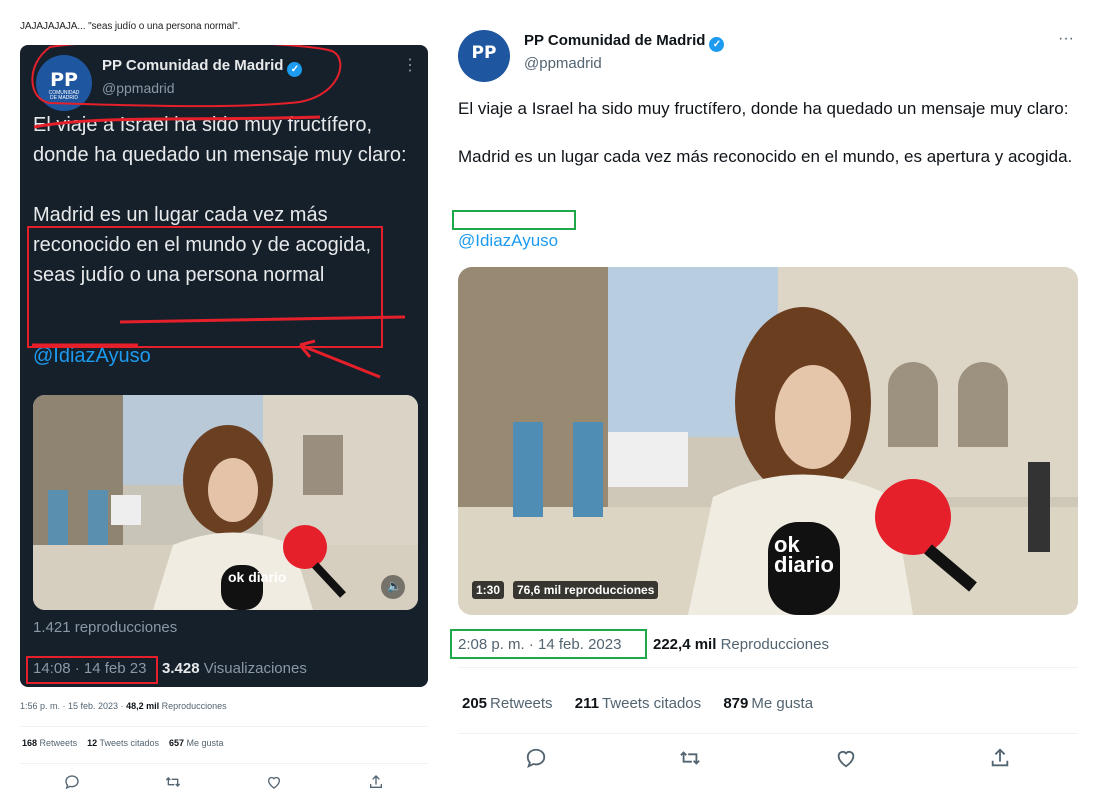 This screenshot has height=811, width=1100. Describe the element at coordinates (563, 63) in the screenshot. I see `account-handle: @ppmadrid` at that location.